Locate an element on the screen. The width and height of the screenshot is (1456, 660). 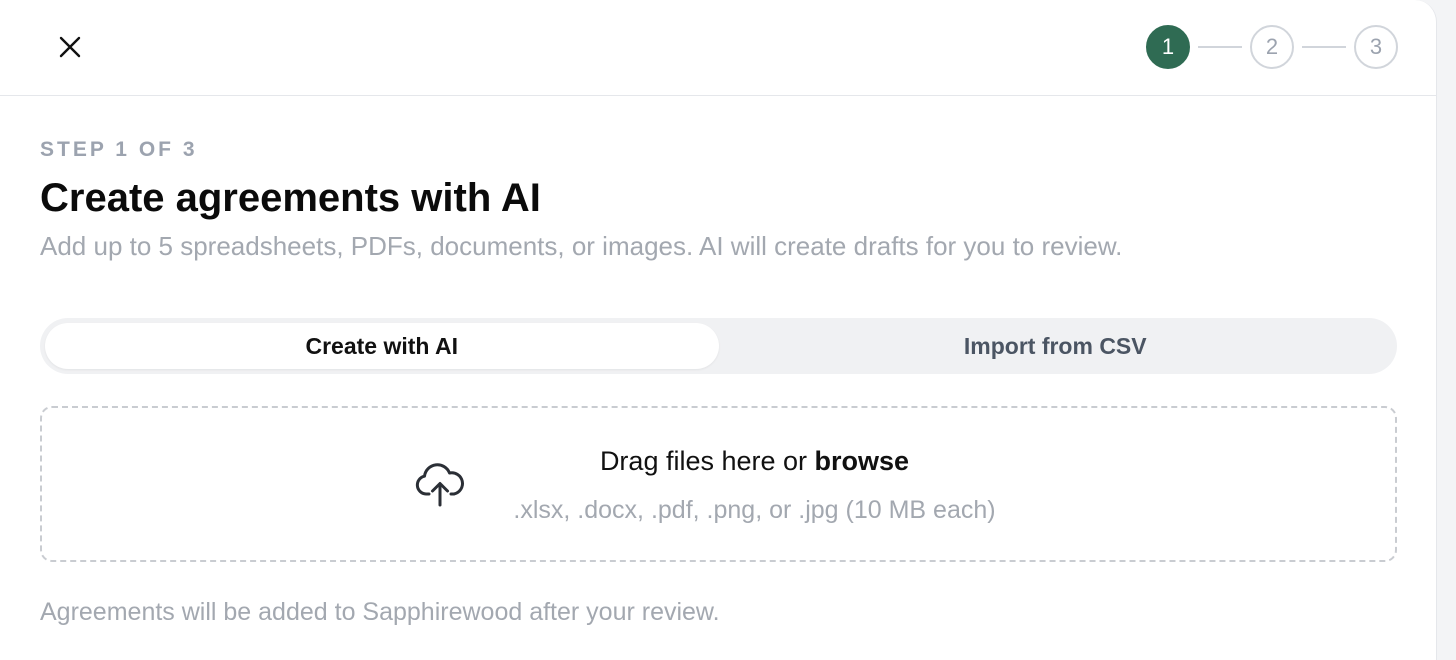
browse-link: browse is located at coordinates (862, 461).